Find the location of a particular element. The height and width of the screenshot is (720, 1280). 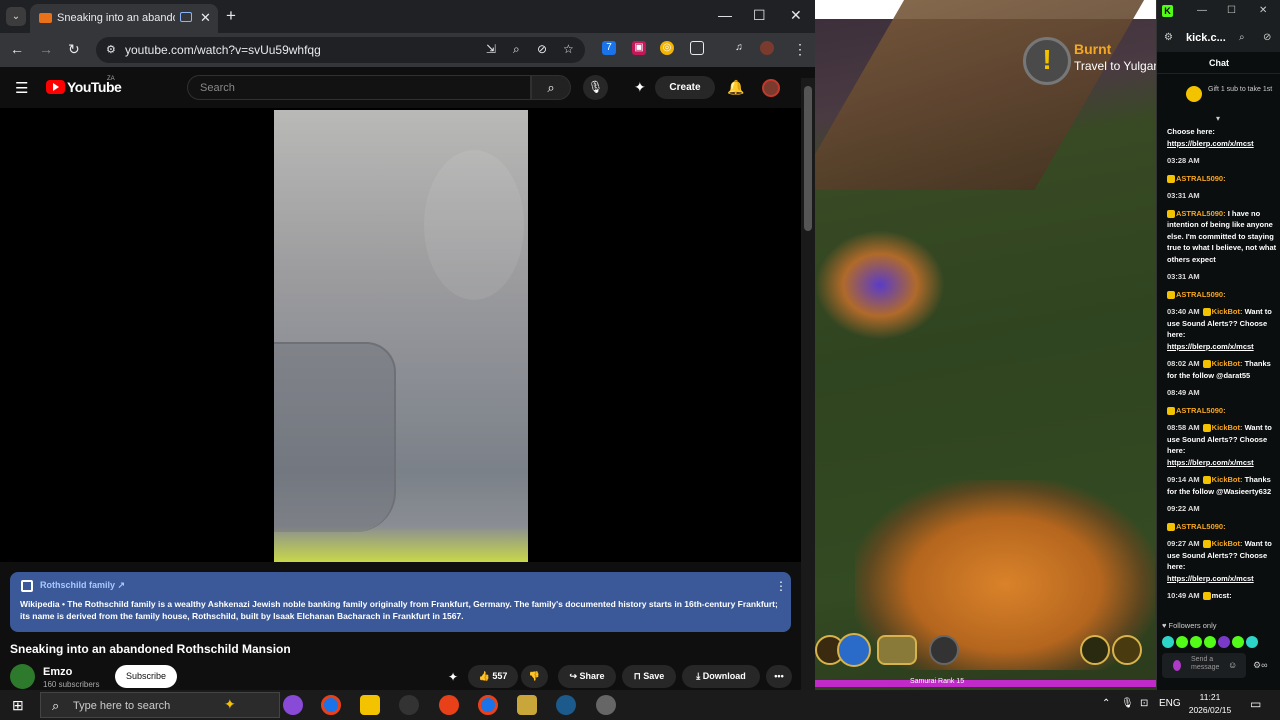

microphone-icon: 🎙 is located at coordinates (595, 87).